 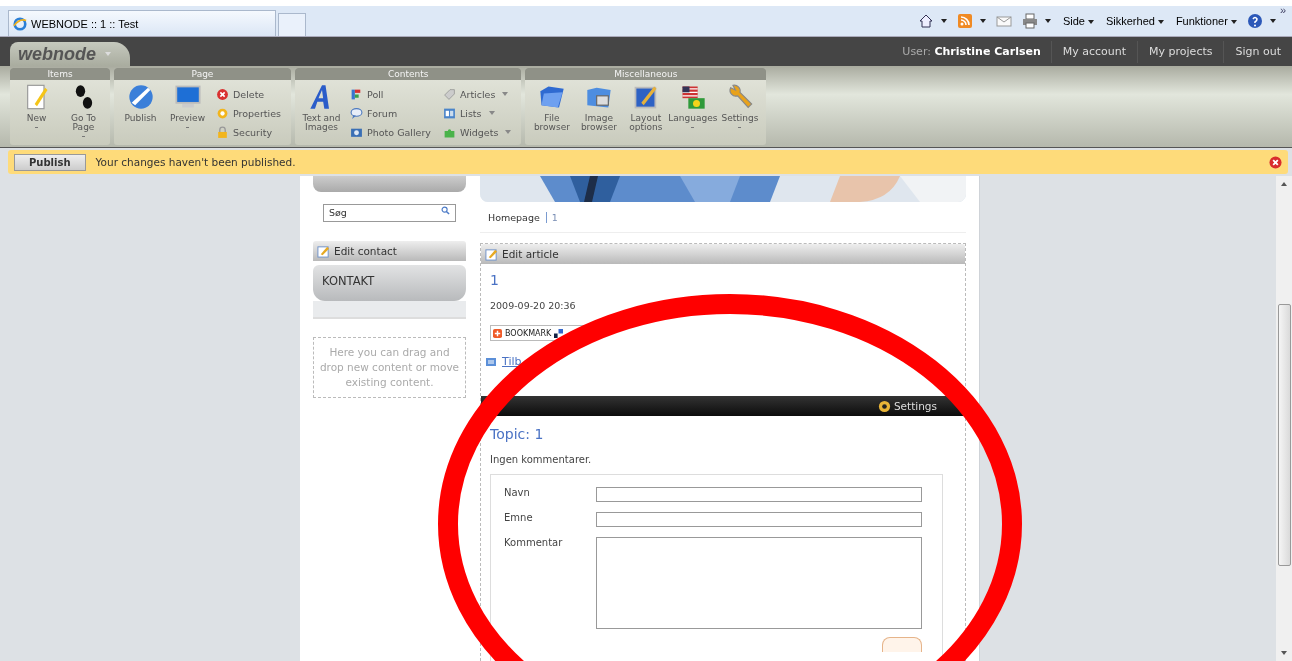 I want to click on settings-button: Settings, so click(x=907, y=406).